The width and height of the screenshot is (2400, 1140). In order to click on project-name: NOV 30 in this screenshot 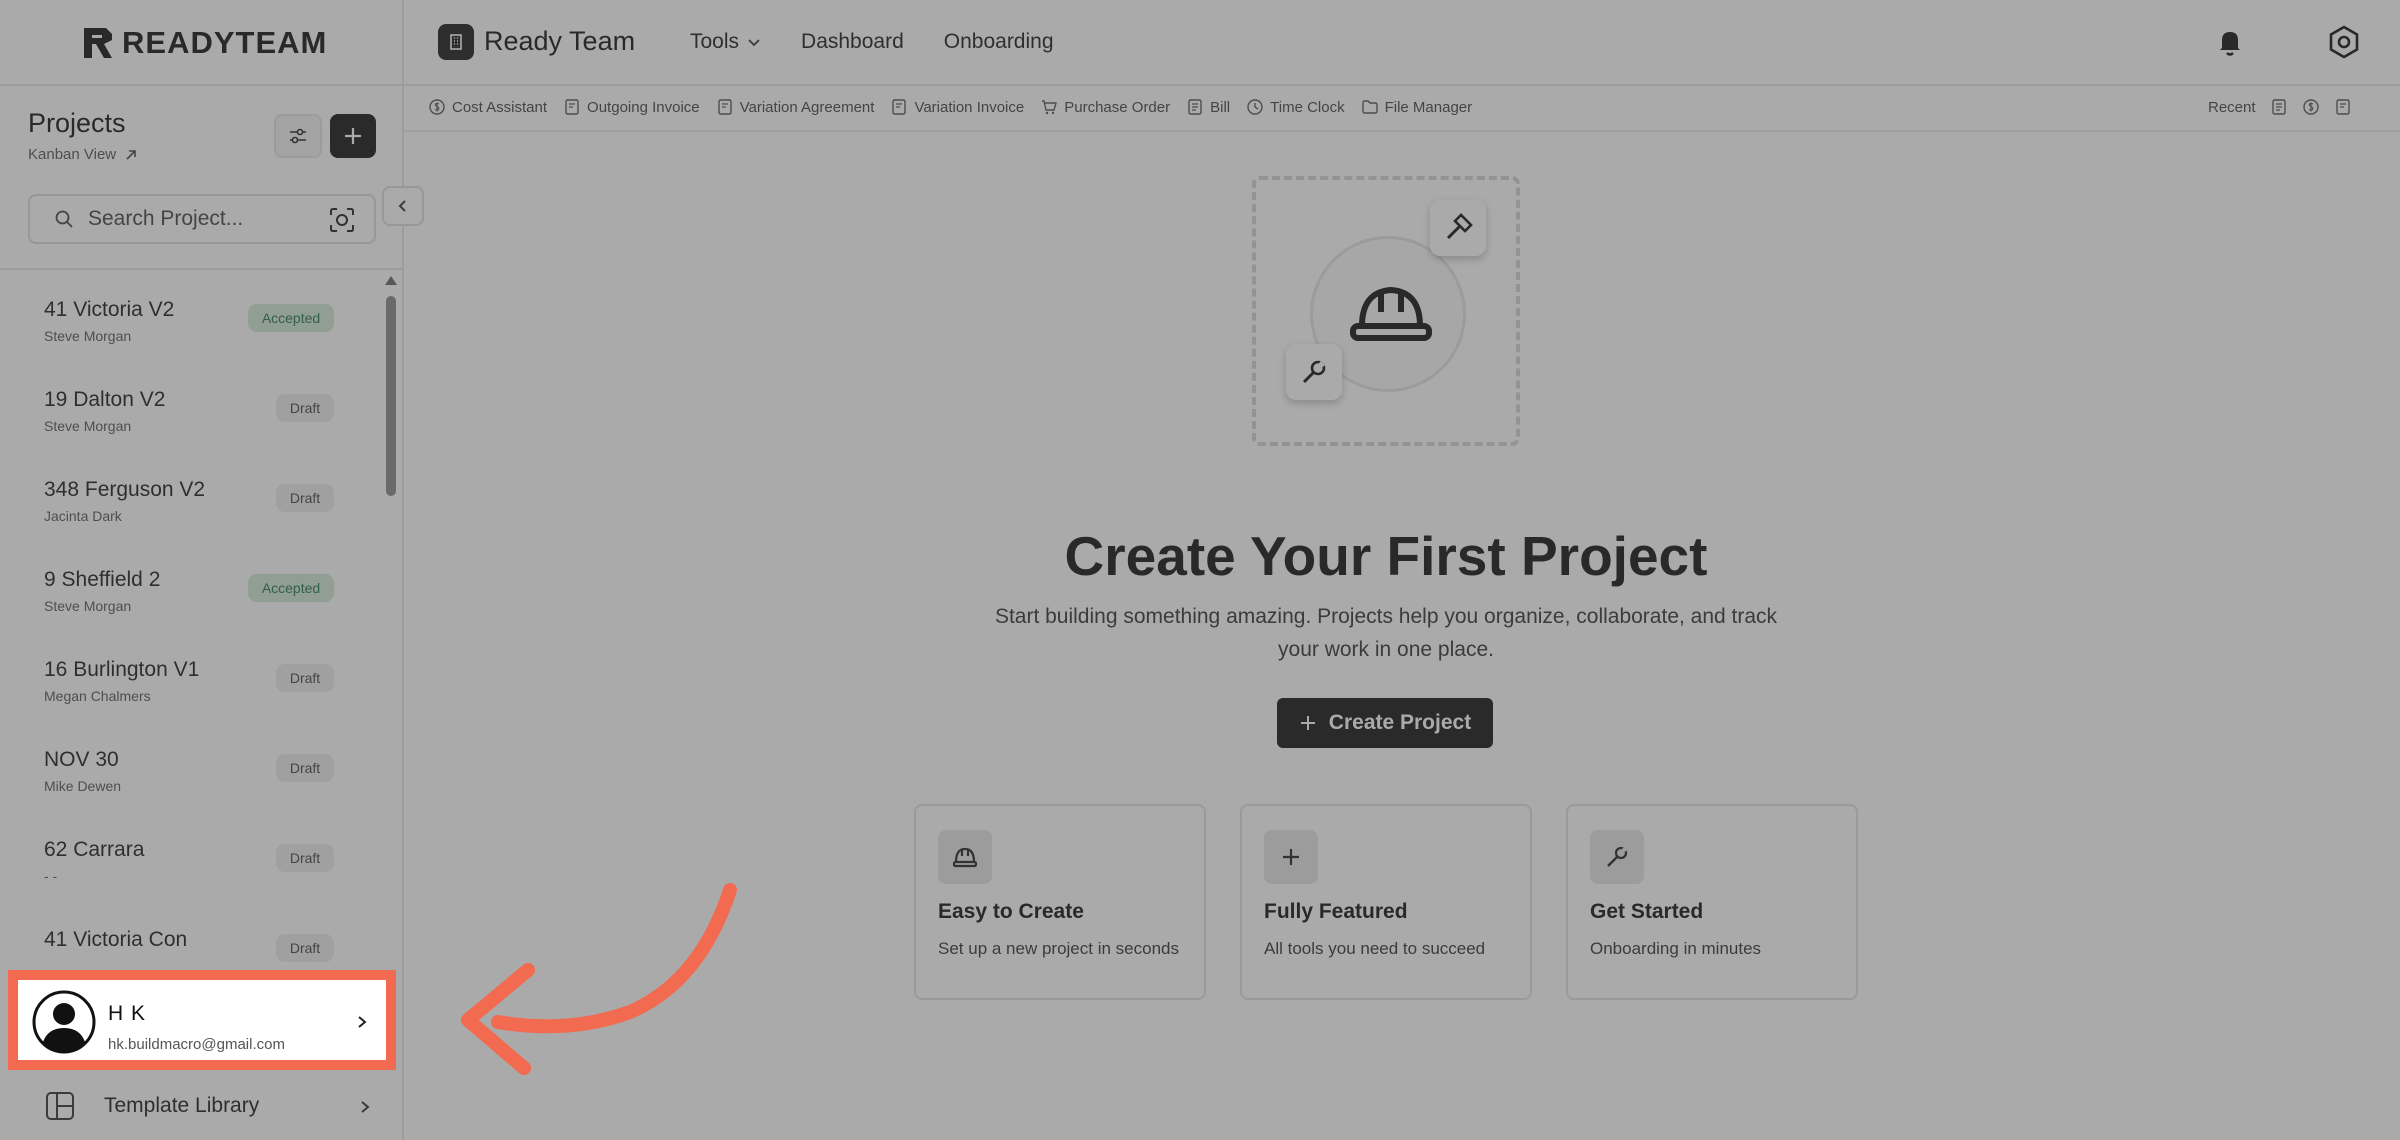, I will do `click(81, 759)`.